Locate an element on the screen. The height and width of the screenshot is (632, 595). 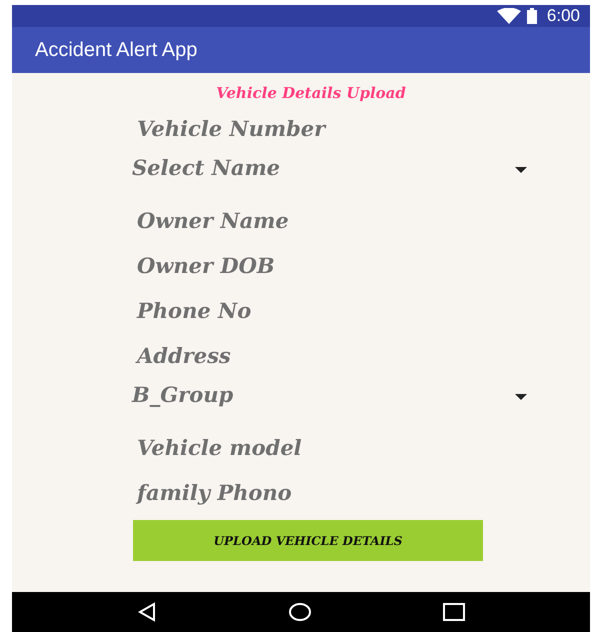
form-heading: Vehicle Details Upload is located at coordinates (311, 94).